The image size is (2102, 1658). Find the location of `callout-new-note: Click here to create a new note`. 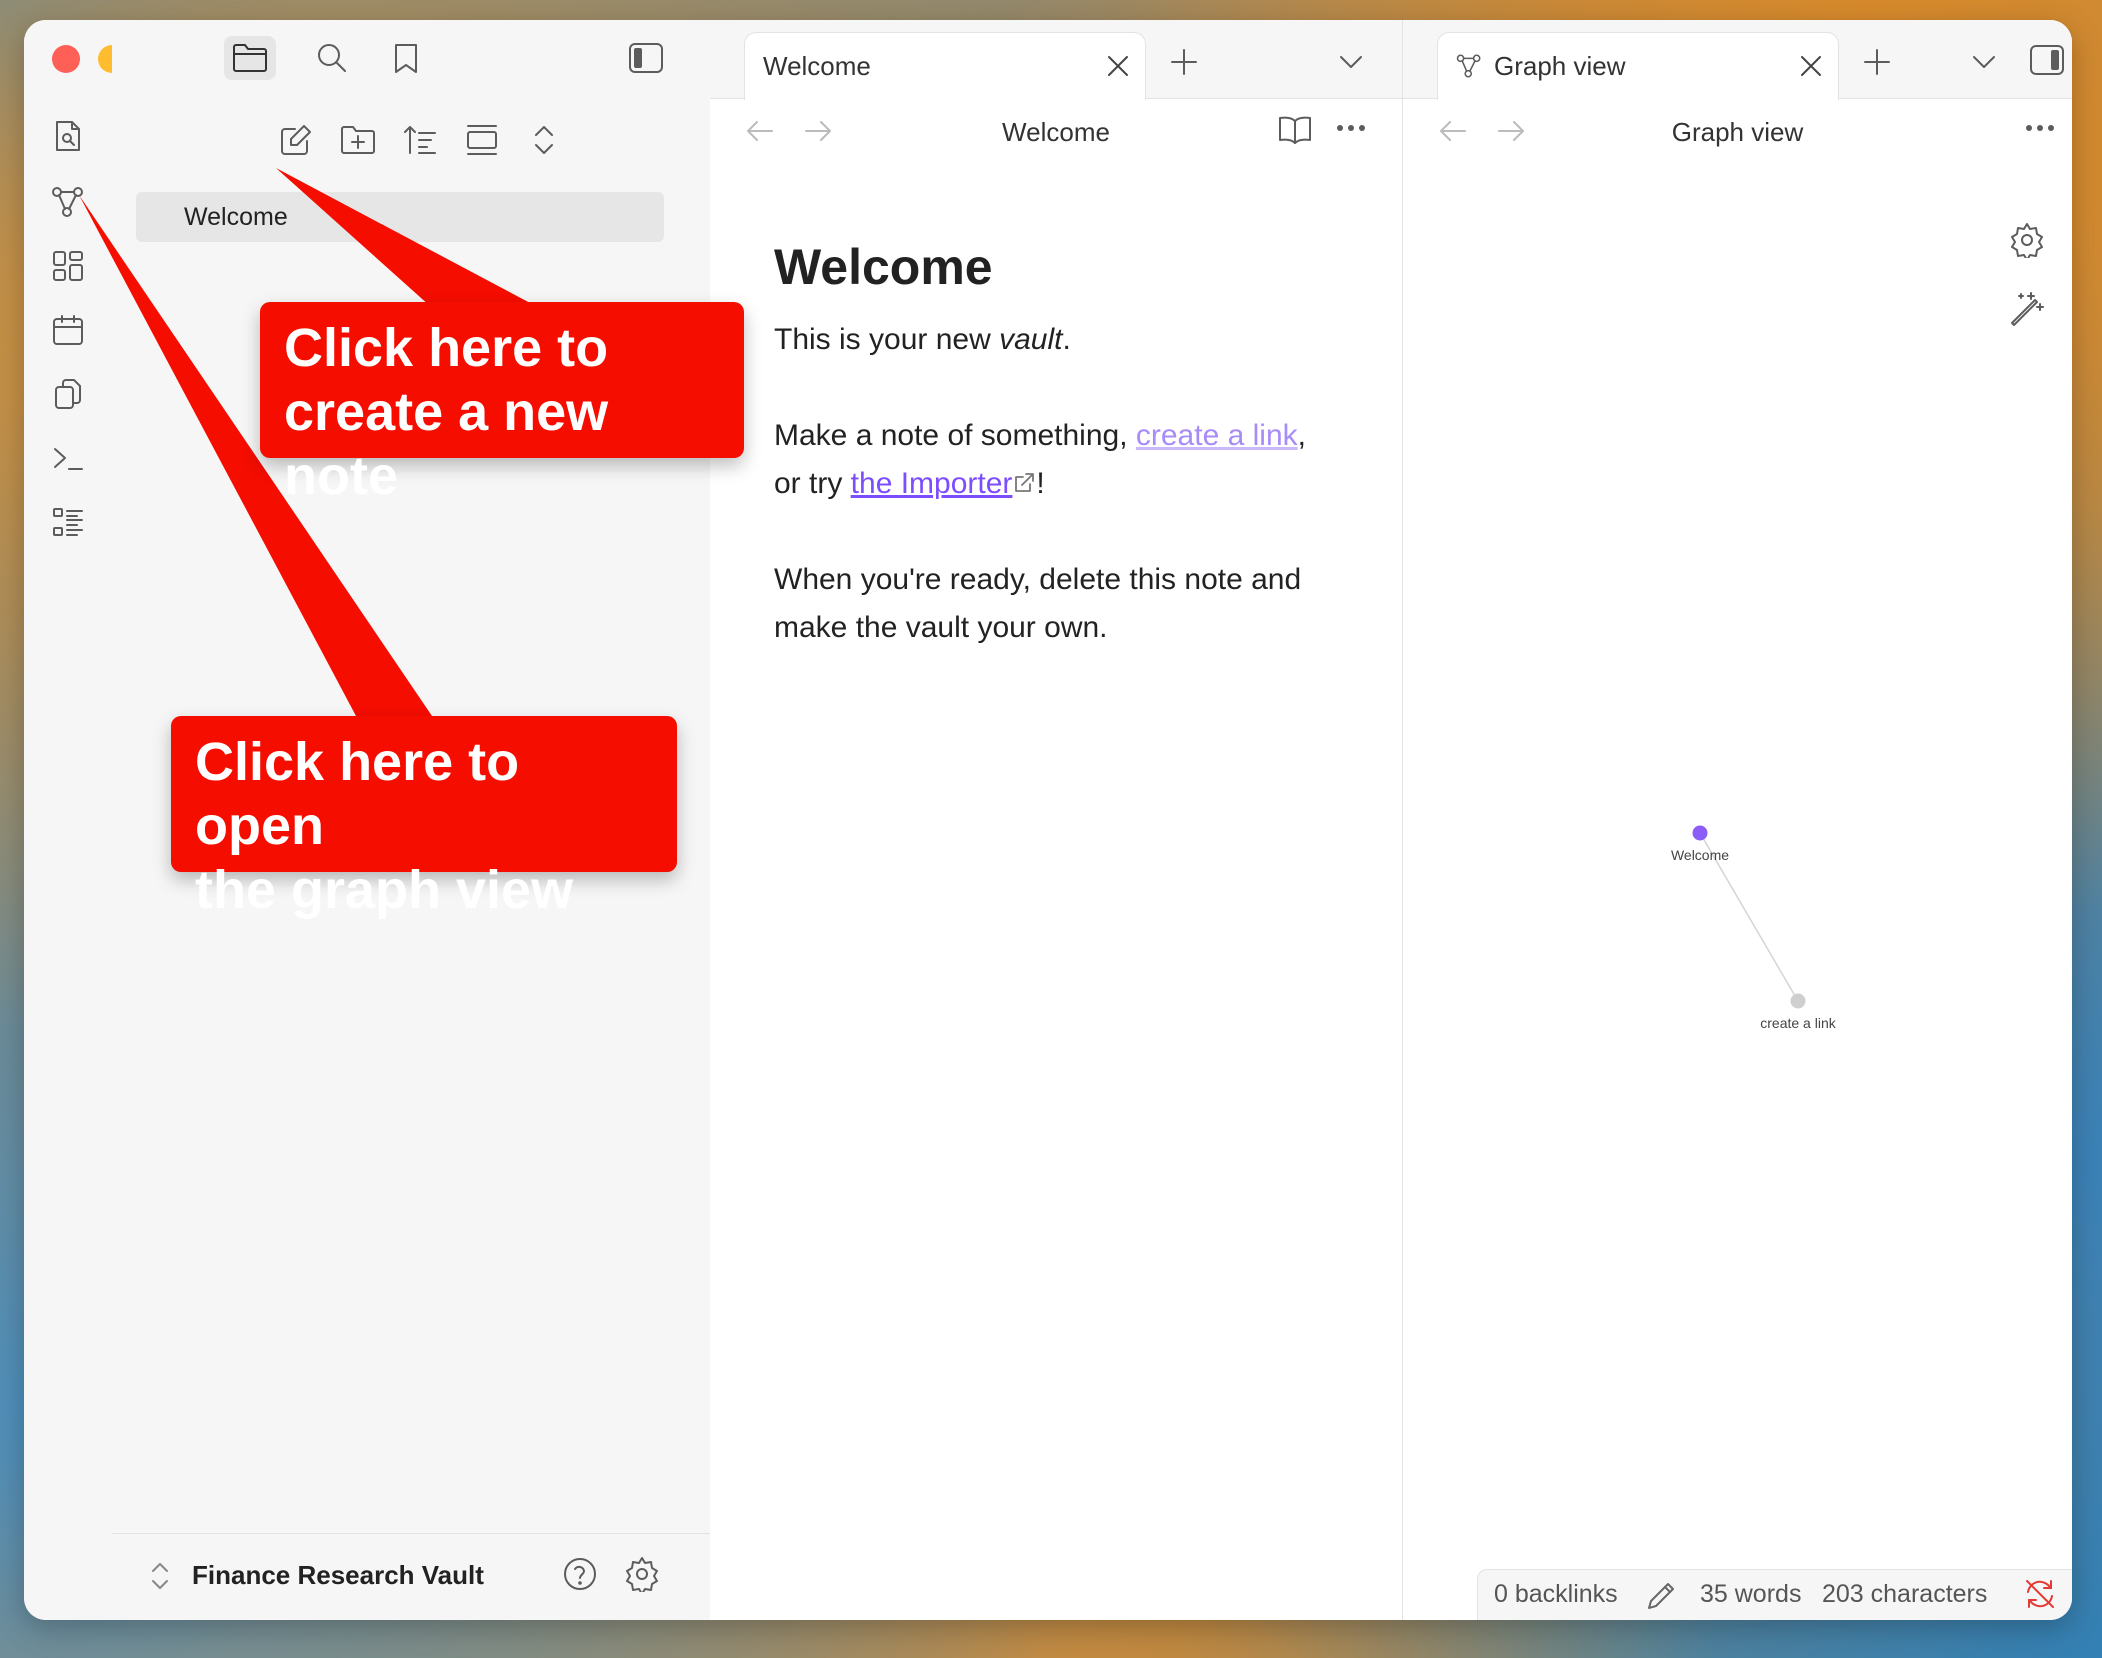

callout-new-note: Click here to create a new note is located at coordinates (502, 404).